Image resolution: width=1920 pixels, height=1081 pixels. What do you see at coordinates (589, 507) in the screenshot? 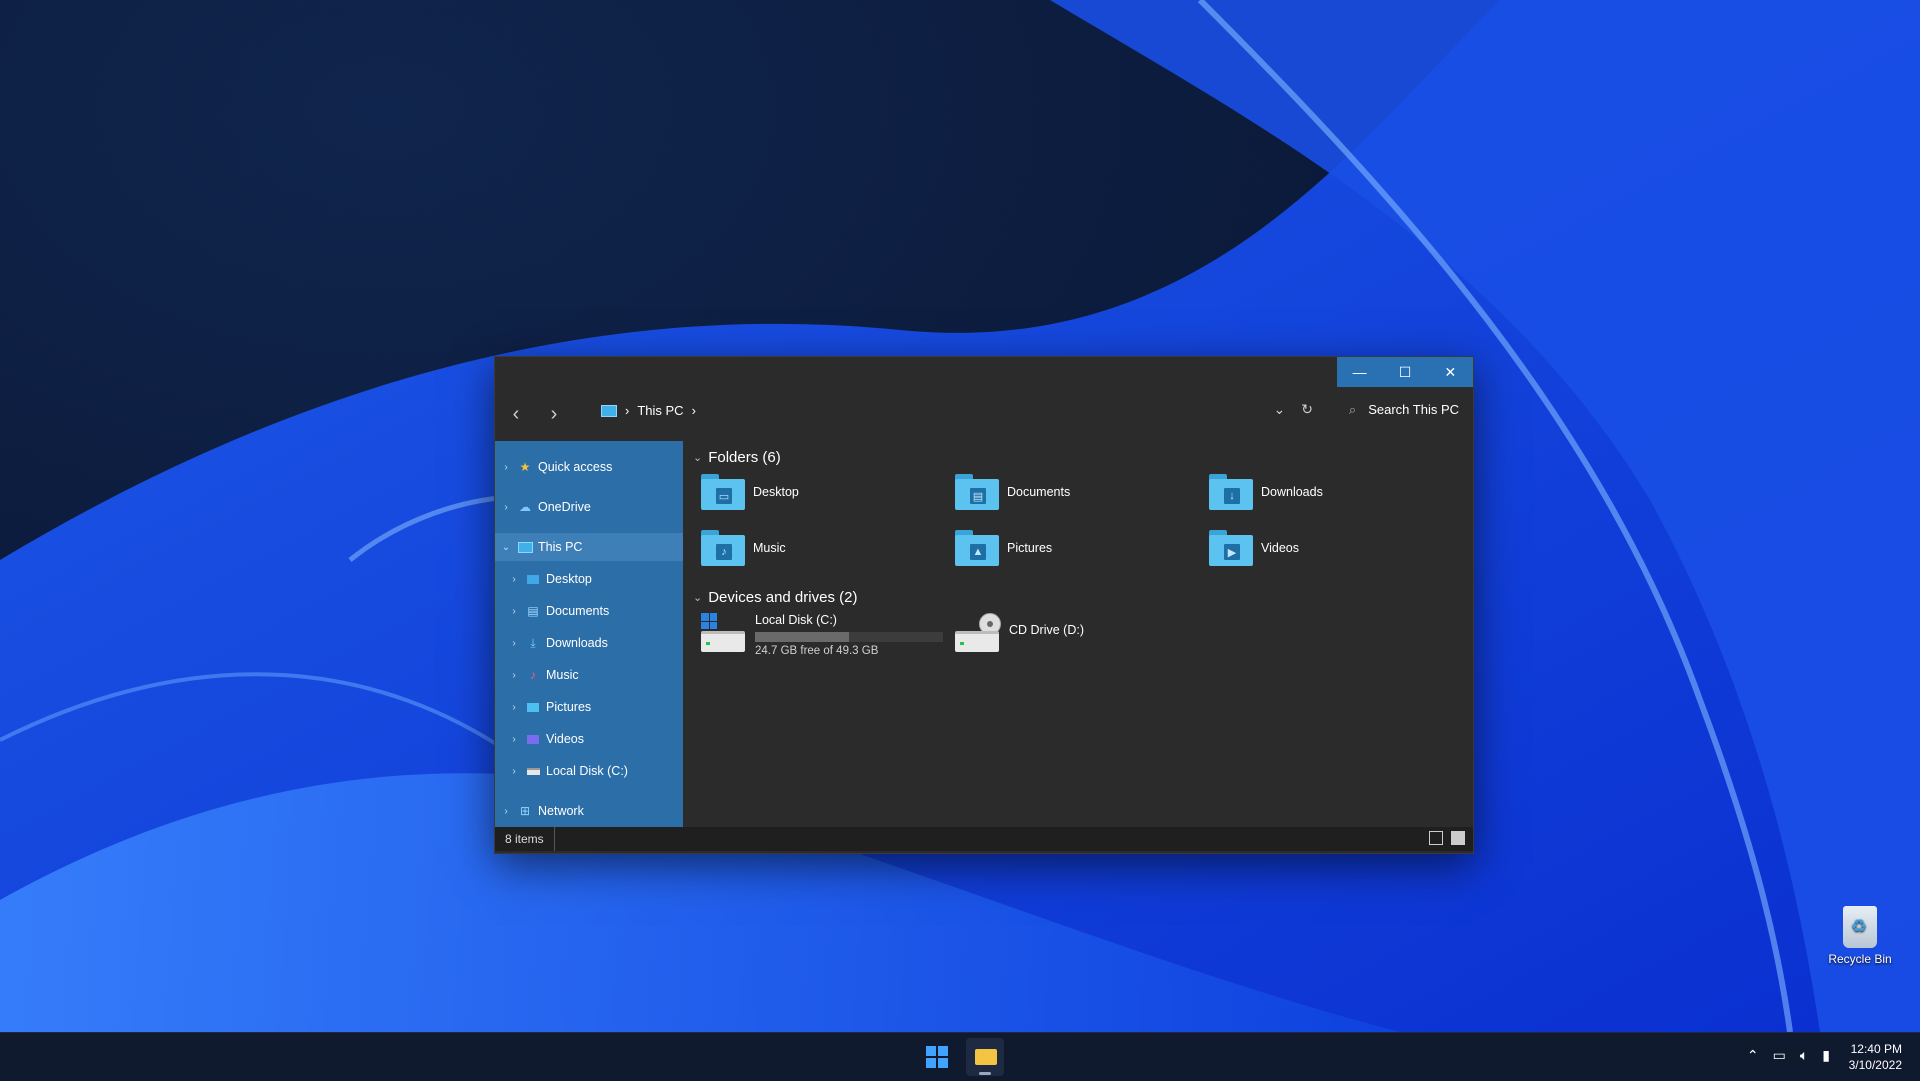
I see `sidebar-item-onedrive: › ☁ OneDrive` at bounding box center [589, 507].